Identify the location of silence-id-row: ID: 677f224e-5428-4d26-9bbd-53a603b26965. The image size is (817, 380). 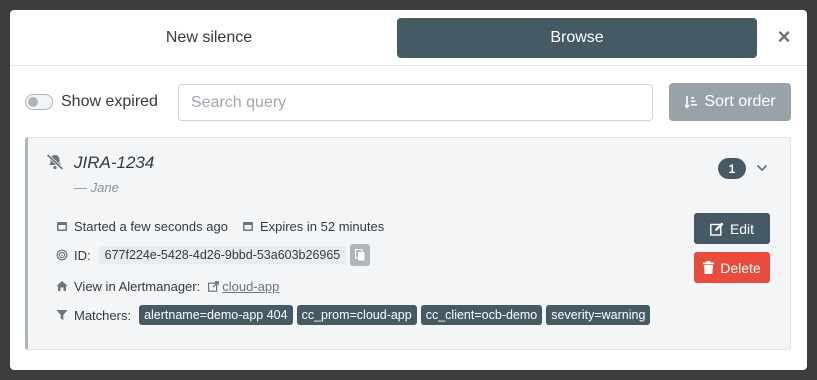
(213, 255).